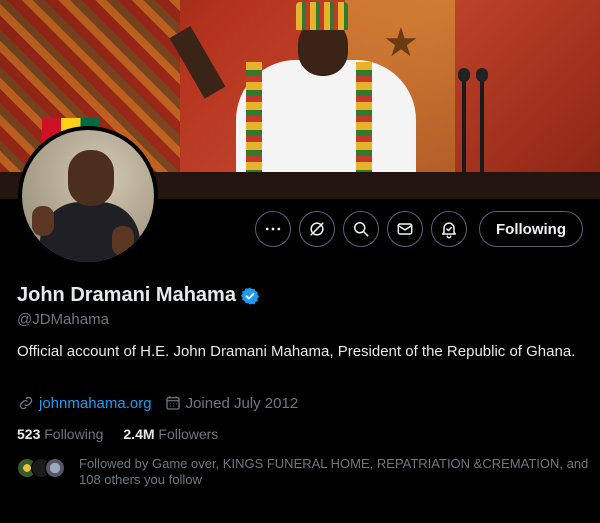  I want to click on followers-stat: 2.4M Followers, so click(170, 434).